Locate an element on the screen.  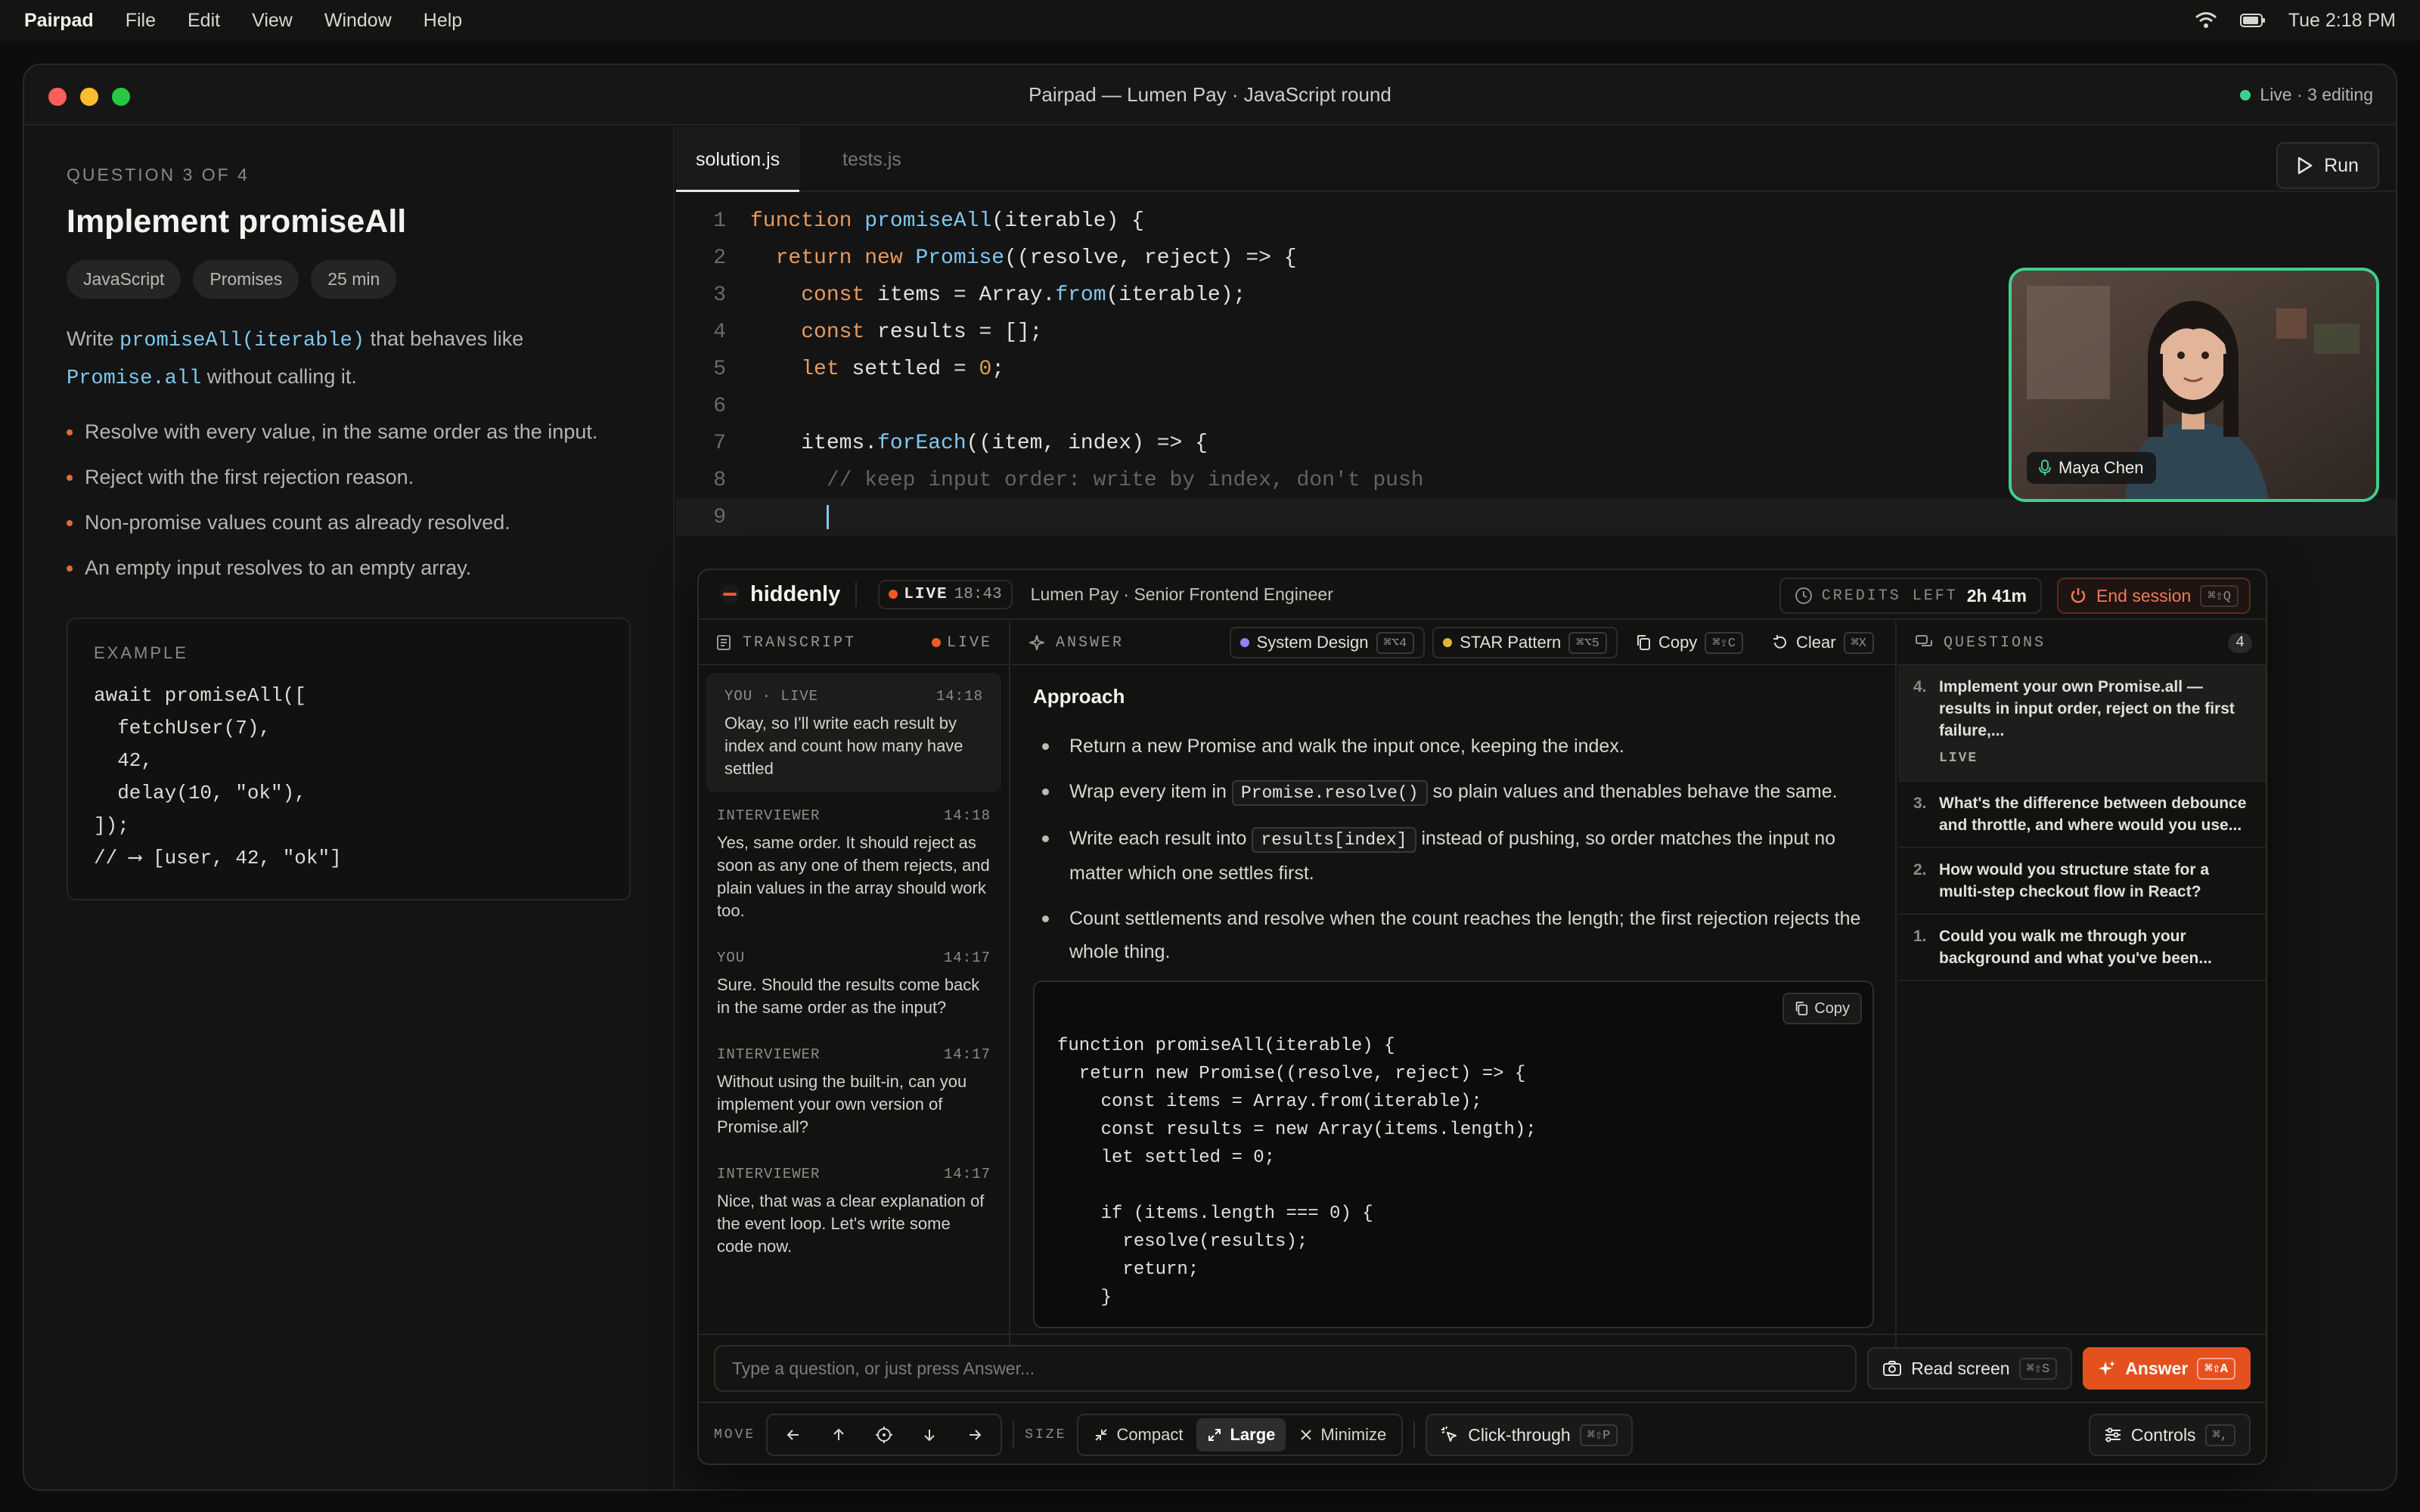
overlay-brand: hiddenly is located at coordinates (795, 593).